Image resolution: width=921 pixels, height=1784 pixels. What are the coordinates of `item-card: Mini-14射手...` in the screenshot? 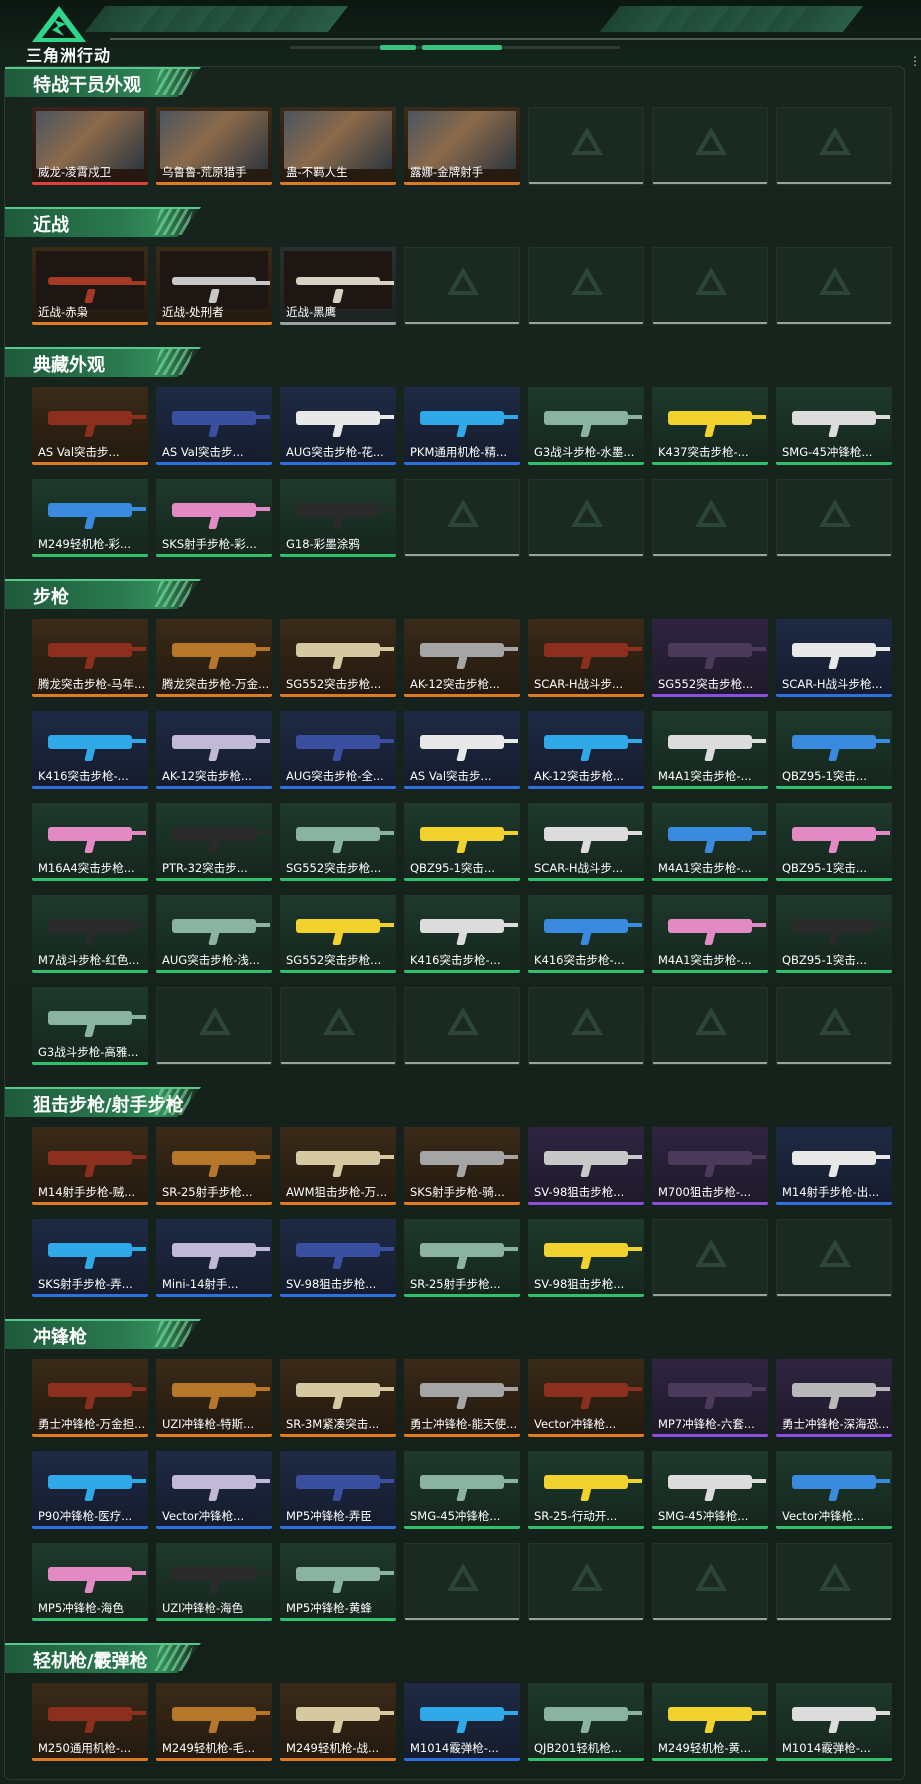 It's located at (214, 1258).